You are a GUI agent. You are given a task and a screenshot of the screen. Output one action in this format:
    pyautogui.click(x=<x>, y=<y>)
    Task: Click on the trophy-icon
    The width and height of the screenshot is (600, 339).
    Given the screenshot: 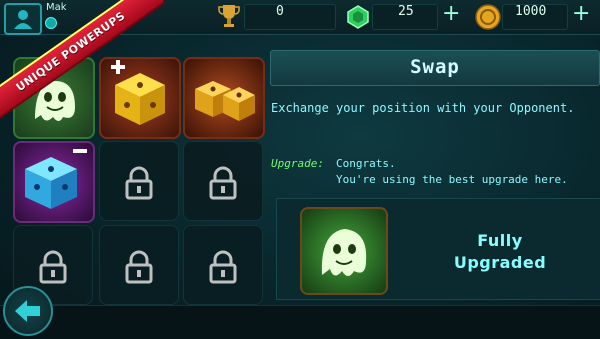 What is the action you would take?
    pyautogui.click(x=229, y=16)
    